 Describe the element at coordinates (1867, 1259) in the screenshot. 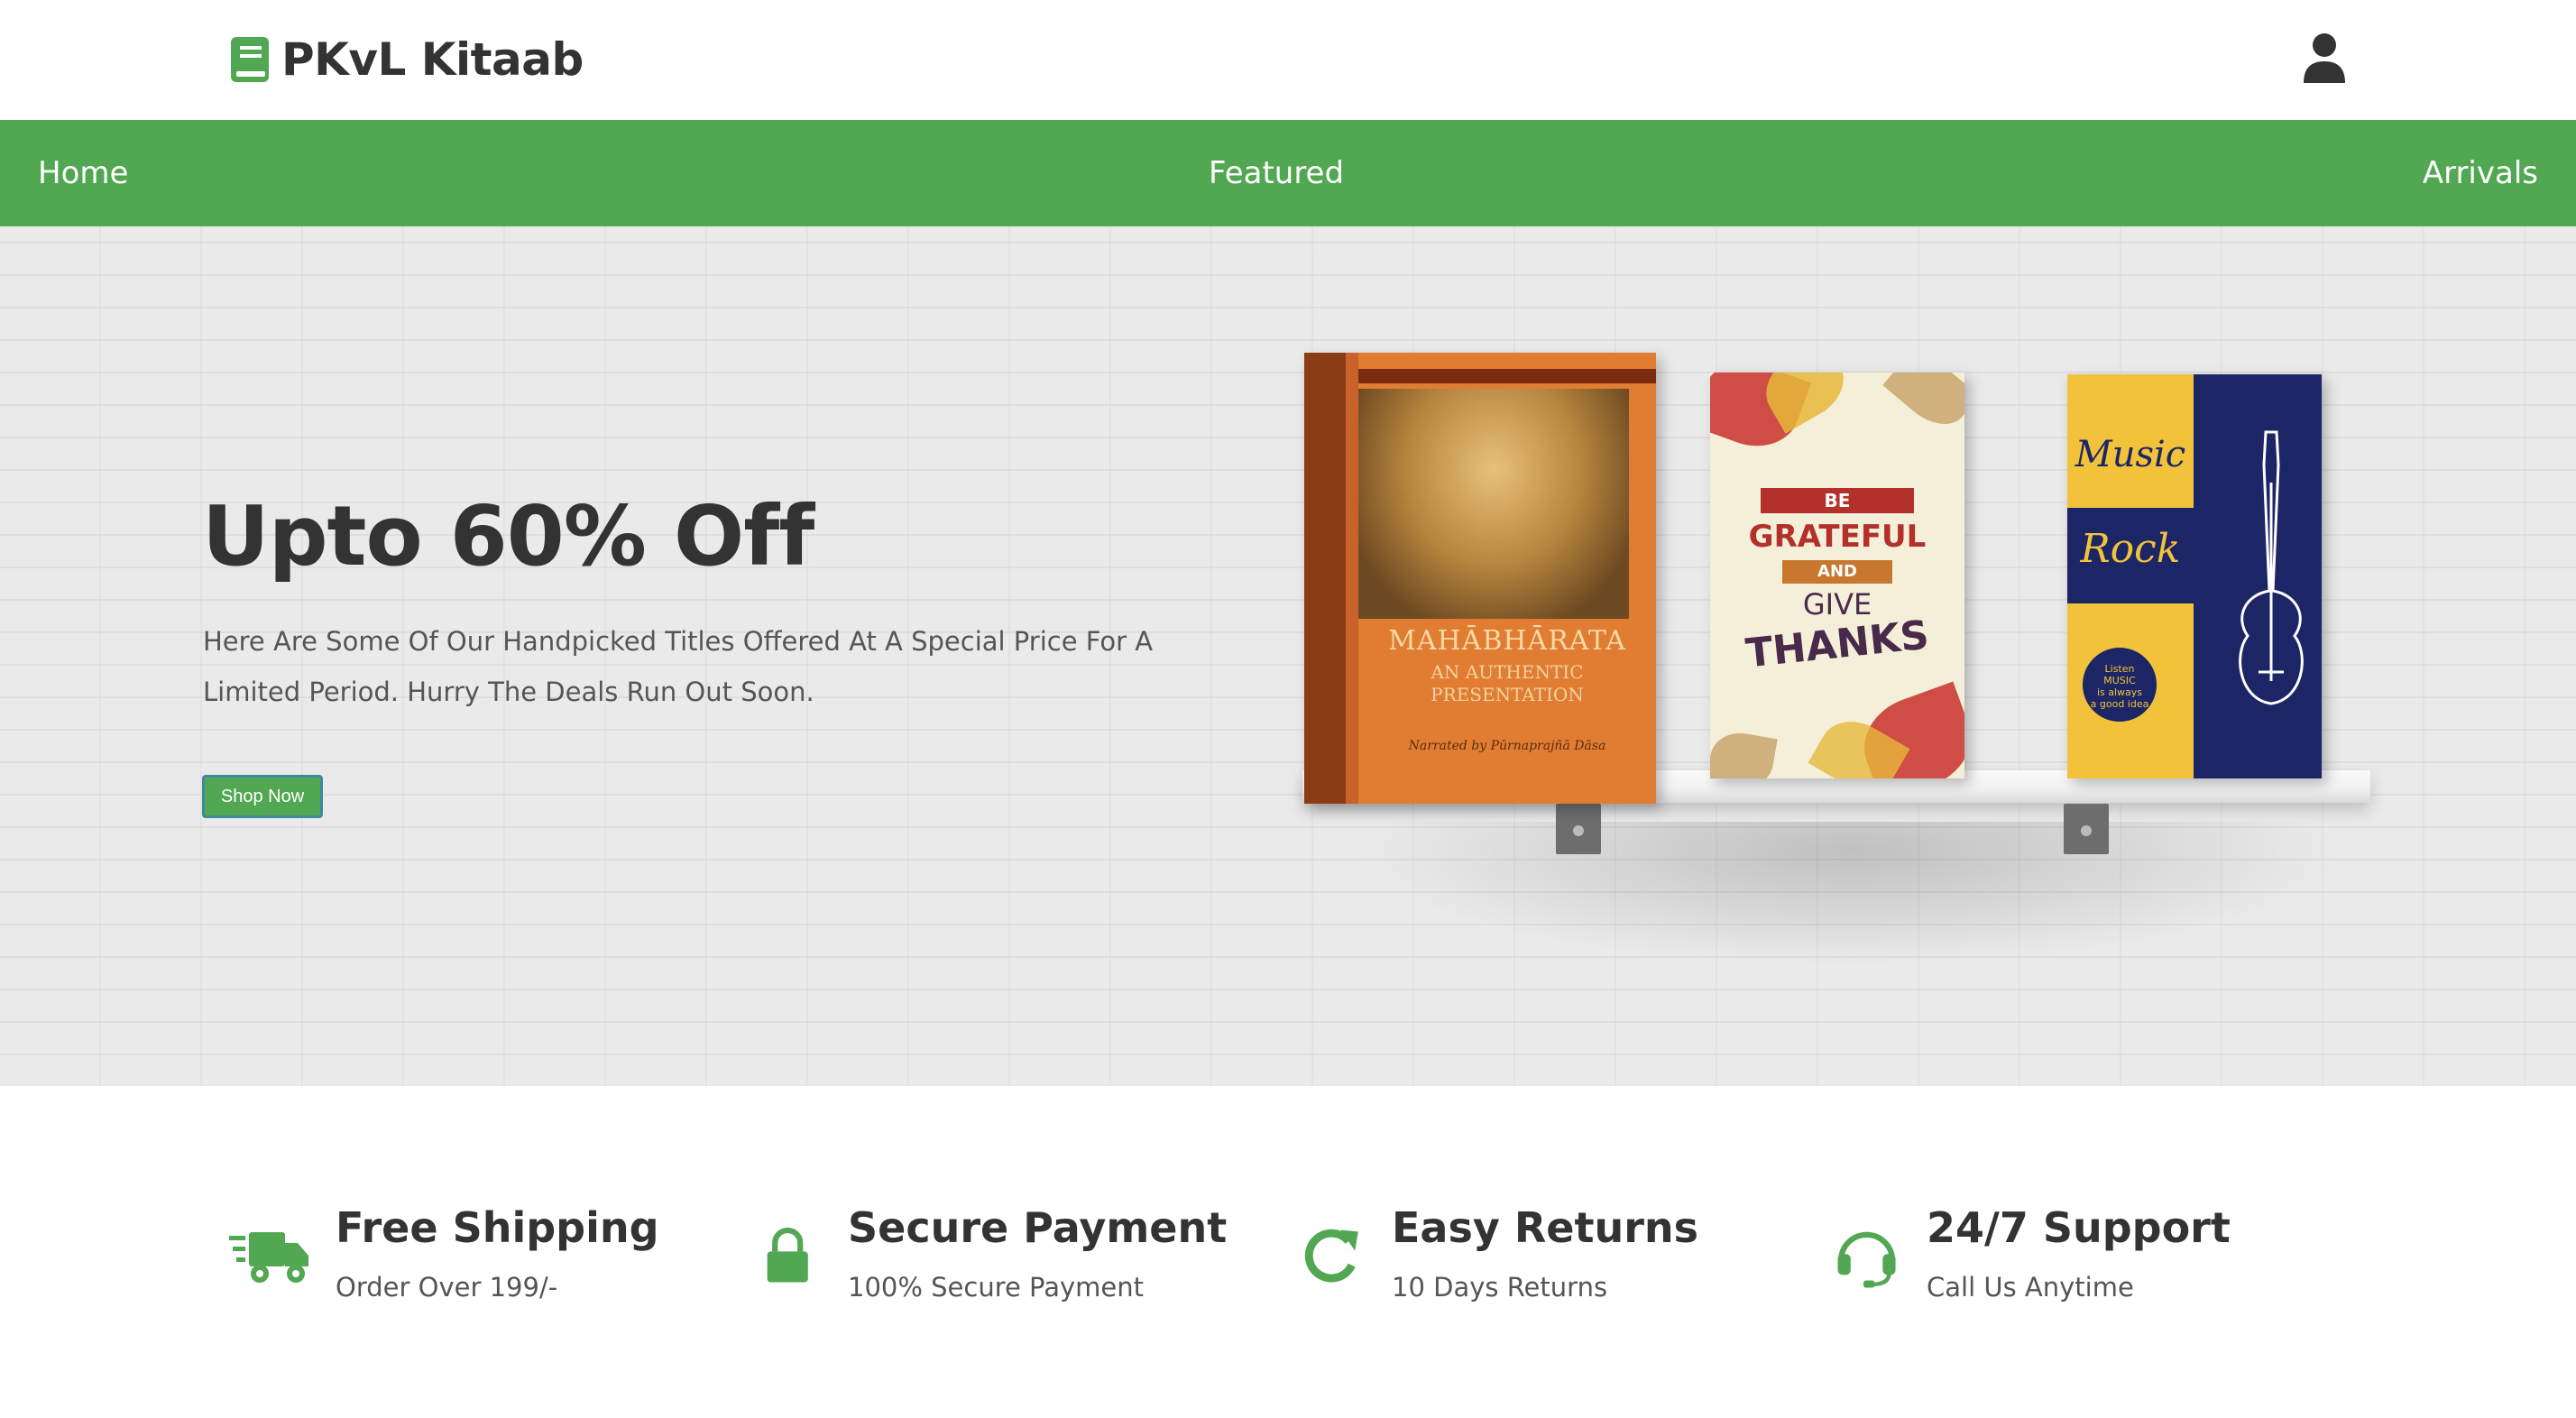

I see `headset-icon` at that location.